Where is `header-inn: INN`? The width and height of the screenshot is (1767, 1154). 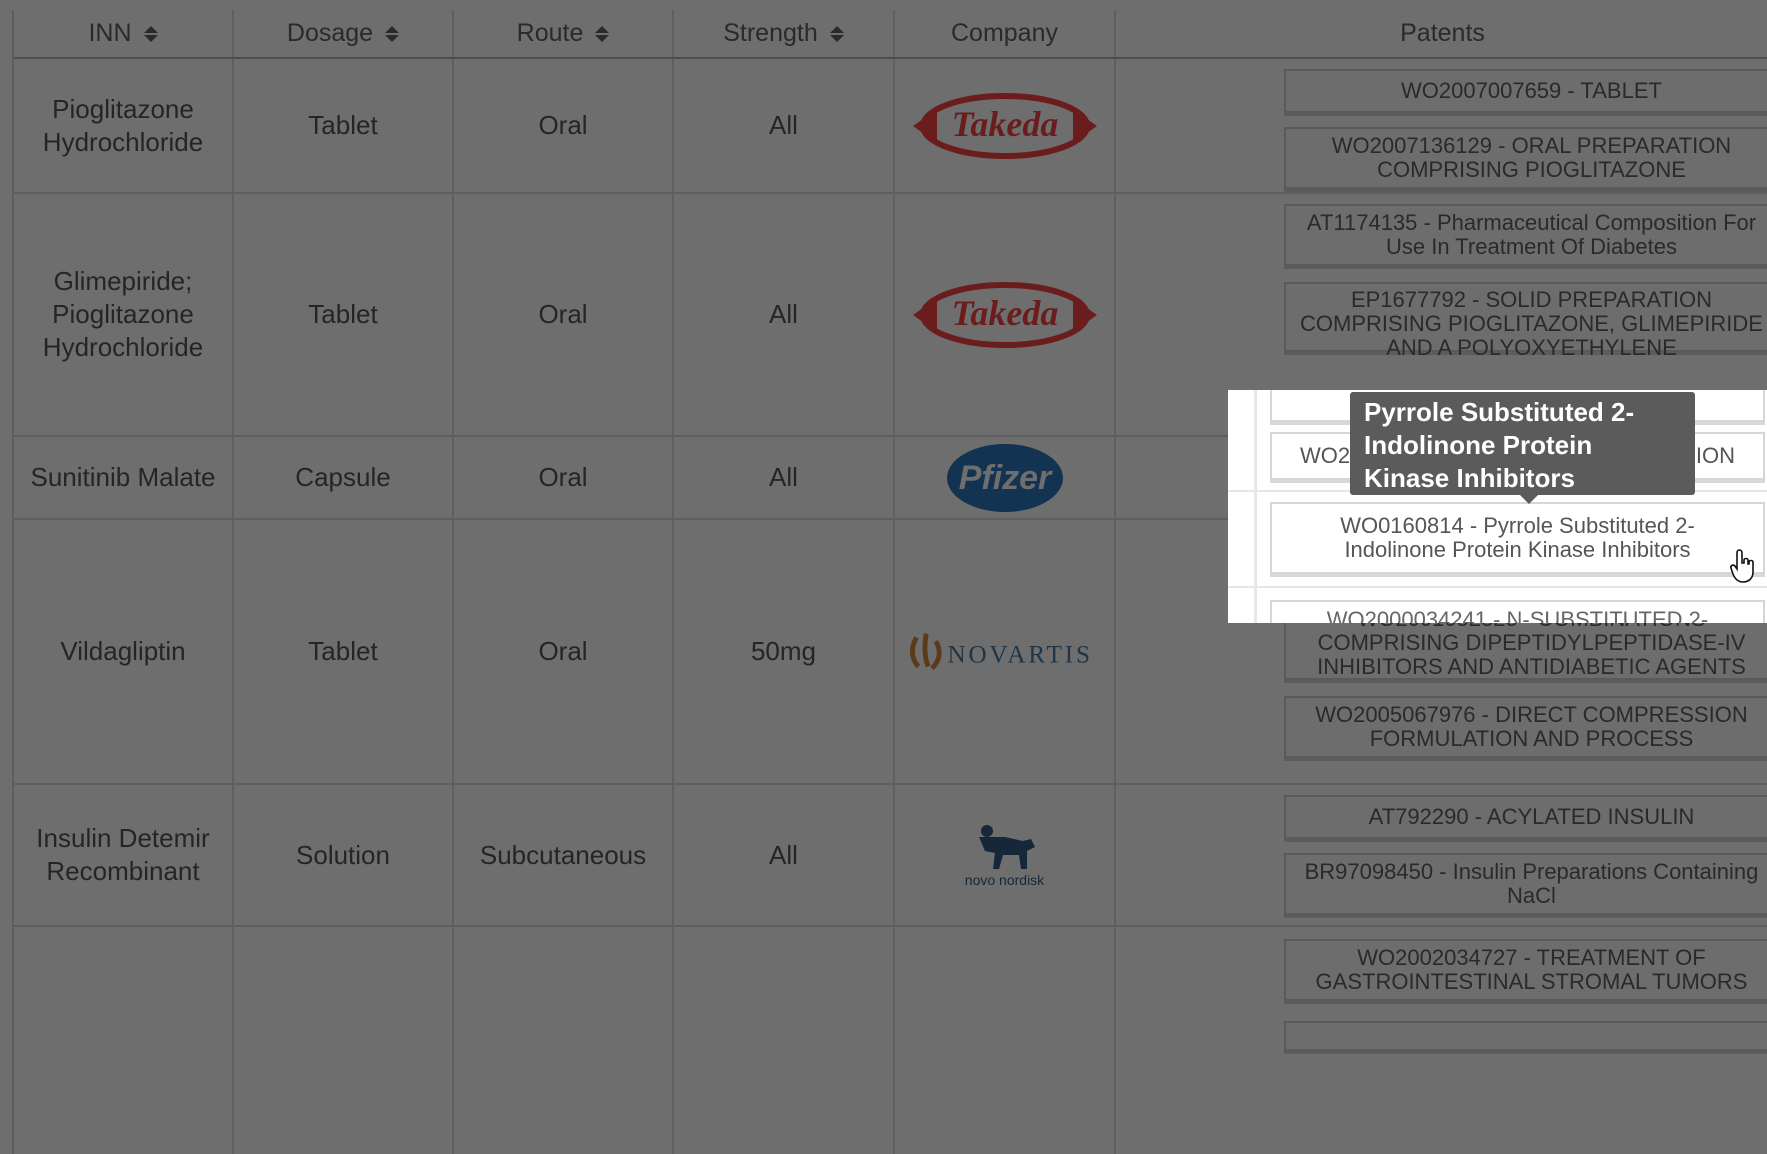
header-inn: INN is located at coordinates (124, 33).